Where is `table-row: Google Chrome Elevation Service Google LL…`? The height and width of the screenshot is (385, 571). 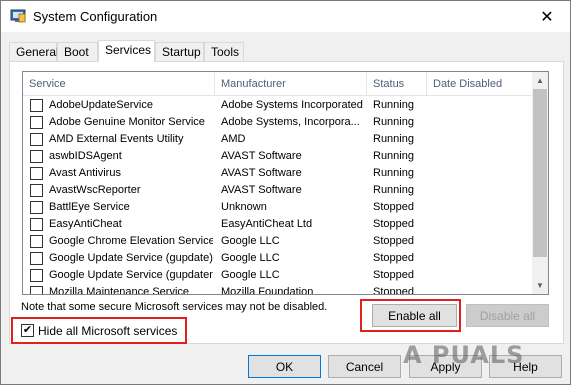 table-row: Google Chrome Elevation Service Google LL… is located at coordinates (278, 241).